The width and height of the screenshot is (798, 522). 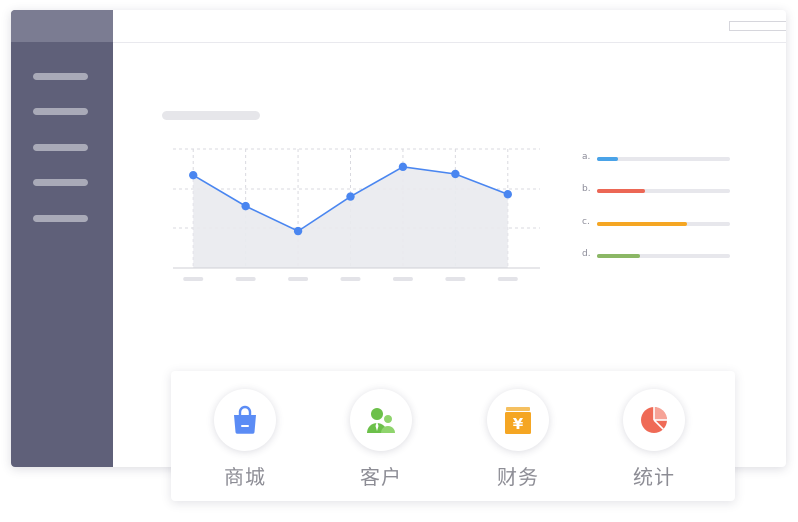 I want to click on shopping-bag-icon, so click(x=245, y=419).